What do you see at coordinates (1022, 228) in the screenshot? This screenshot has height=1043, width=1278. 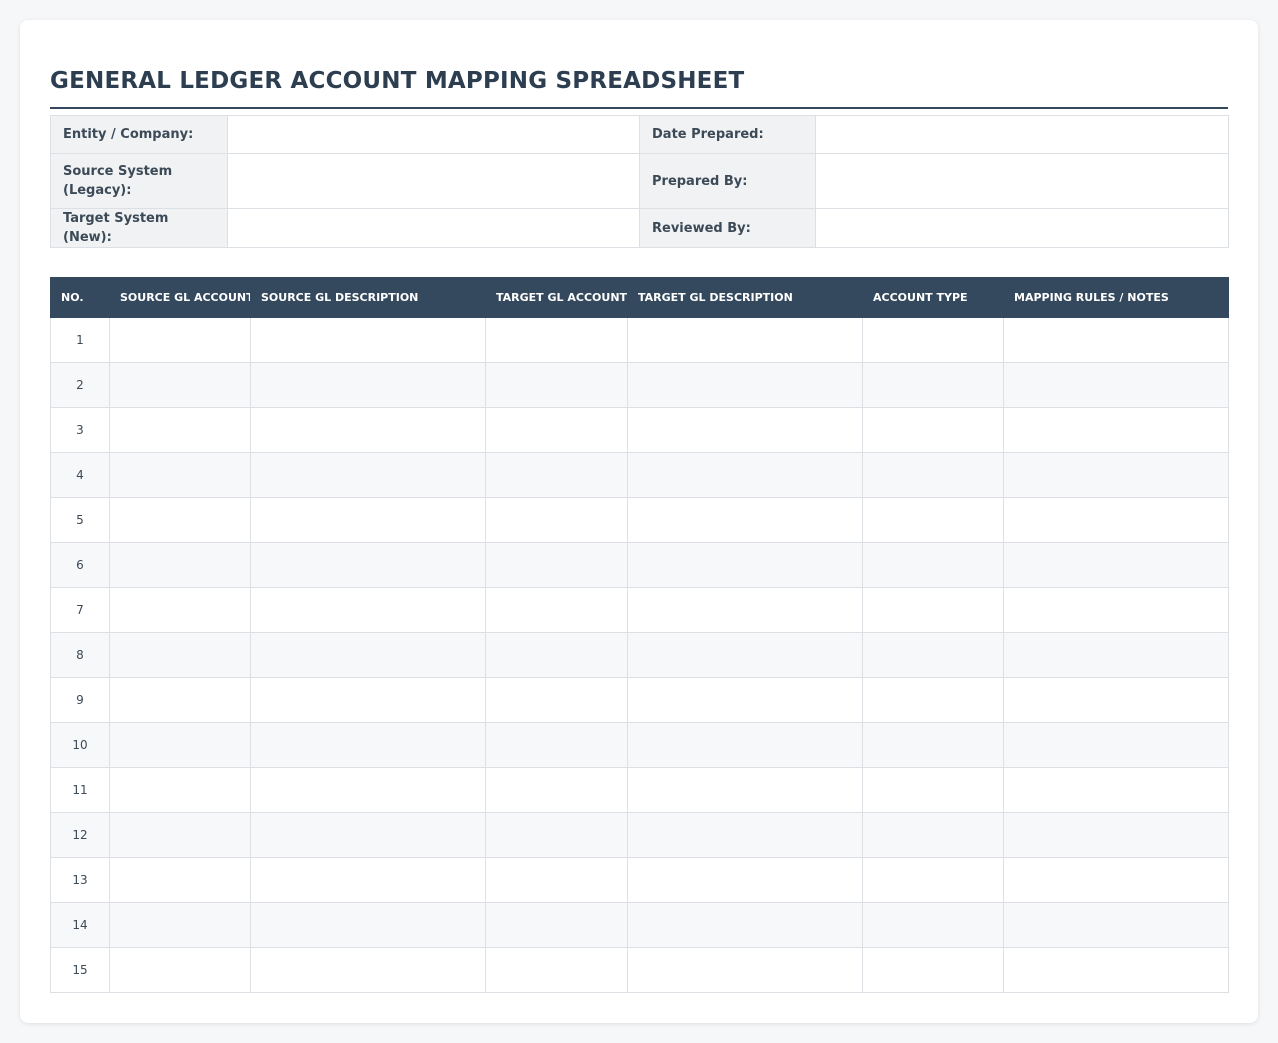 I see `reviewed-by-field` at bounding box center [1022, 228].